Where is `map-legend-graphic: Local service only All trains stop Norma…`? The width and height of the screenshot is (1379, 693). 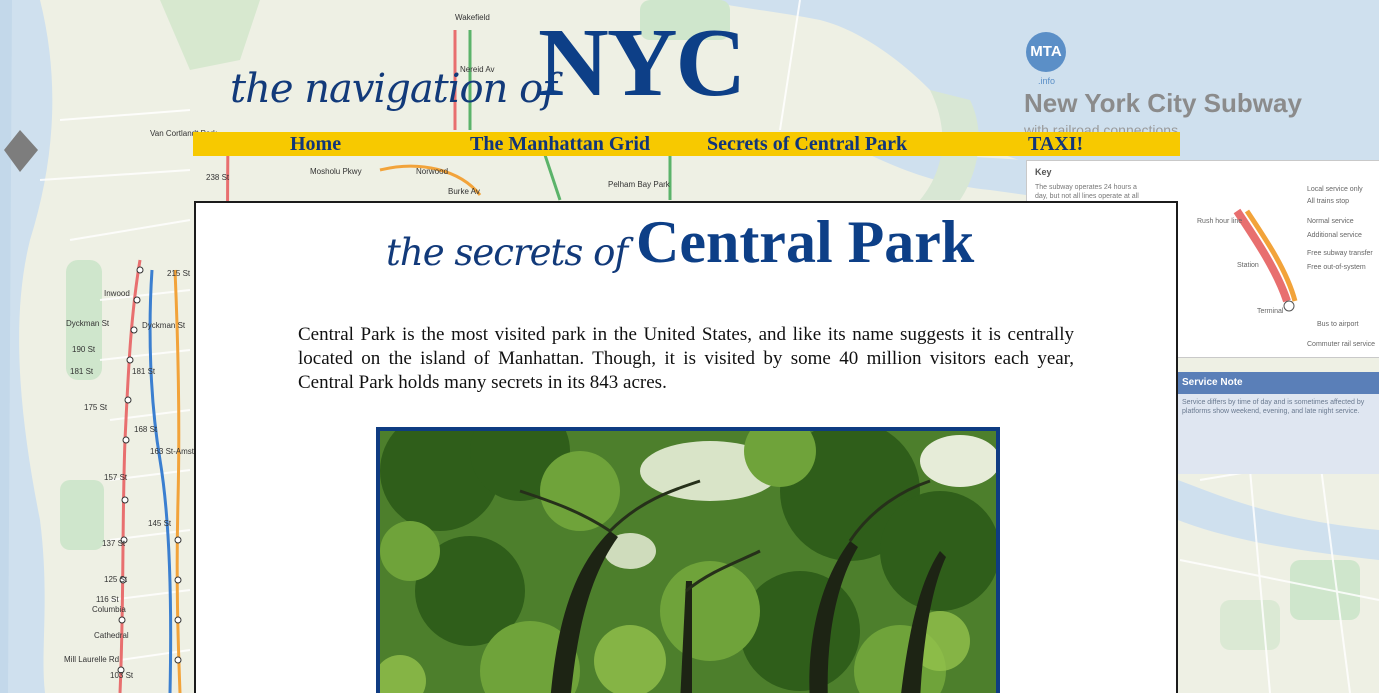
map-legend-graphic: Local service only All trains stop Norma… is located at coordinates (1286, 267).